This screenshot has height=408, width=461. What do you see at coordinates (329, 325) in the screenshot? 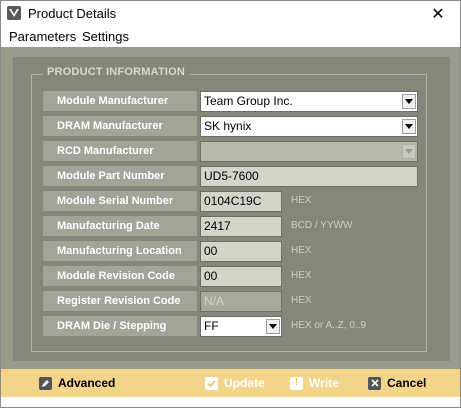
I see `stepping-unit: HEX or A..Z, 0..9` at bounding box center [329, 325].